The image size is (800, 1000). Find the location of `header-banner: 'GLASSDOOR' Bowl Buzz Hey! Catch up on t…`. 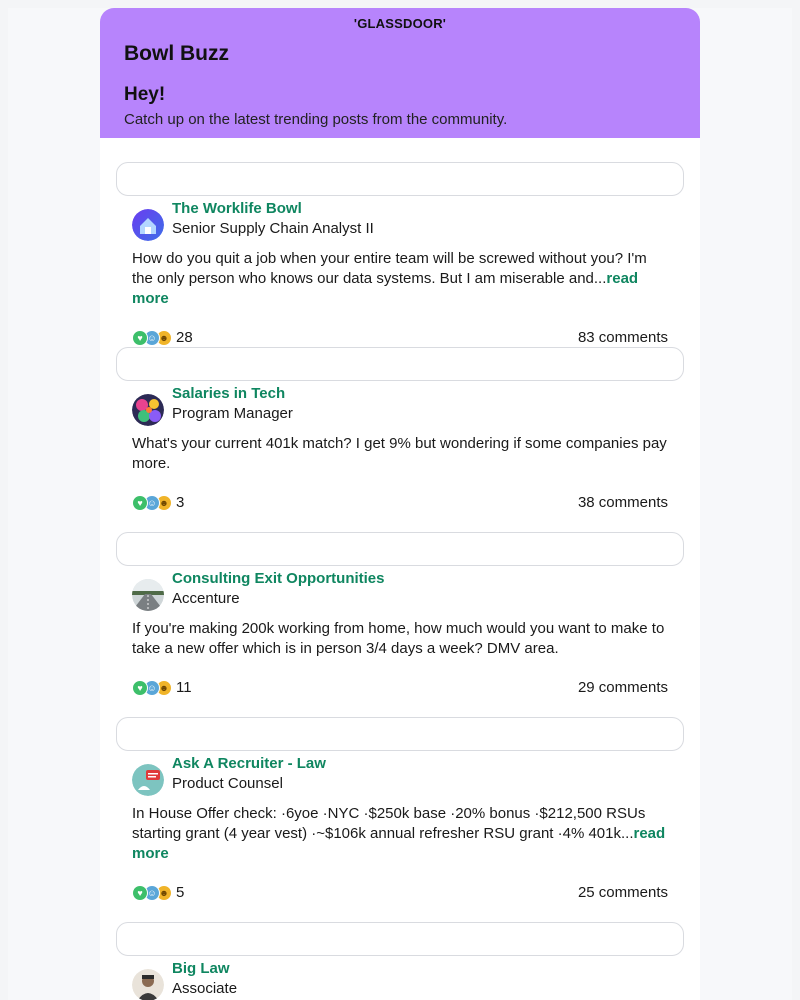

header-banner: 'GLASSDOOR' Bowl Buzz Hey! Catch up on t… is located at coordinates (400, 73).